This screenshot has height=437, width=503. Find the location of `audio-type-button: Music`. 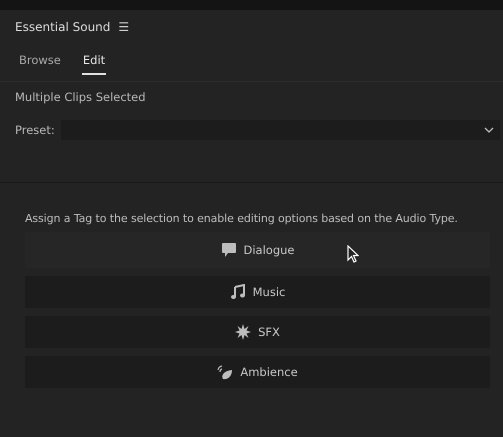

audio-type-button: Music is located at coordinates (257, 292).